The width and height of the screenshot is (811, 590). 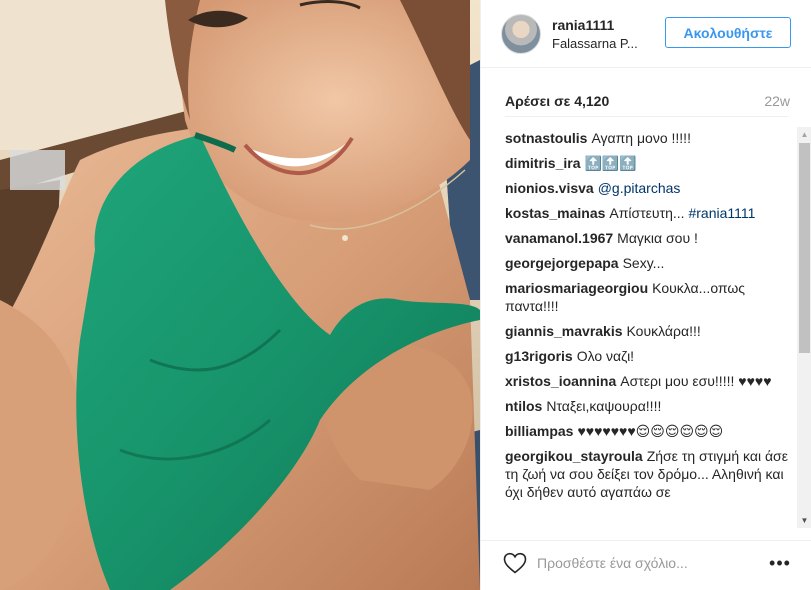 I want to click on comment-item: dimitris_ira 🔝🔝🔝, so click(x=650, y=163).